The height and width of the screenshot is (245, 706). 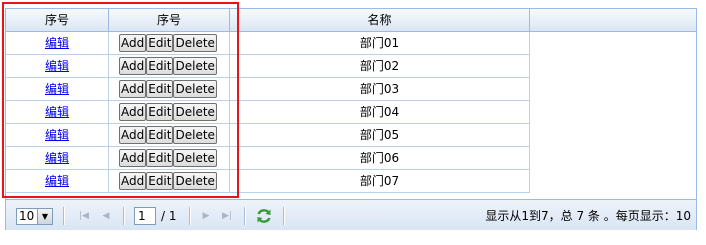 I want to click on current-page-input: 1, so click(x=145, y=216).